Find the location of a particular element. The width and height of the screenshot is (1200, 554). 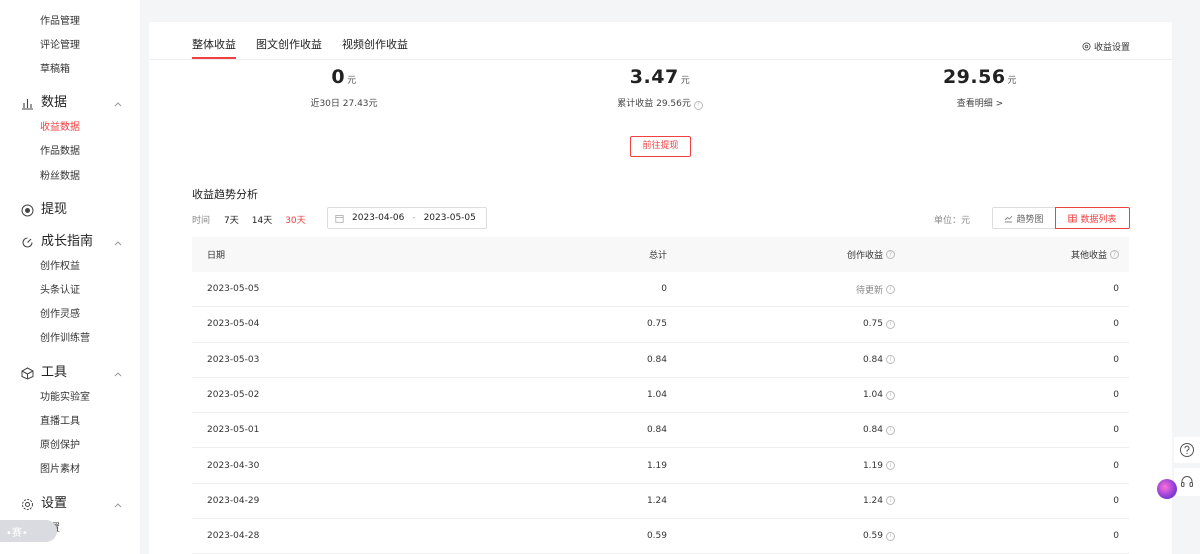

sidebar-item-verification: 头条认证 is located at coordinates (60, 291).